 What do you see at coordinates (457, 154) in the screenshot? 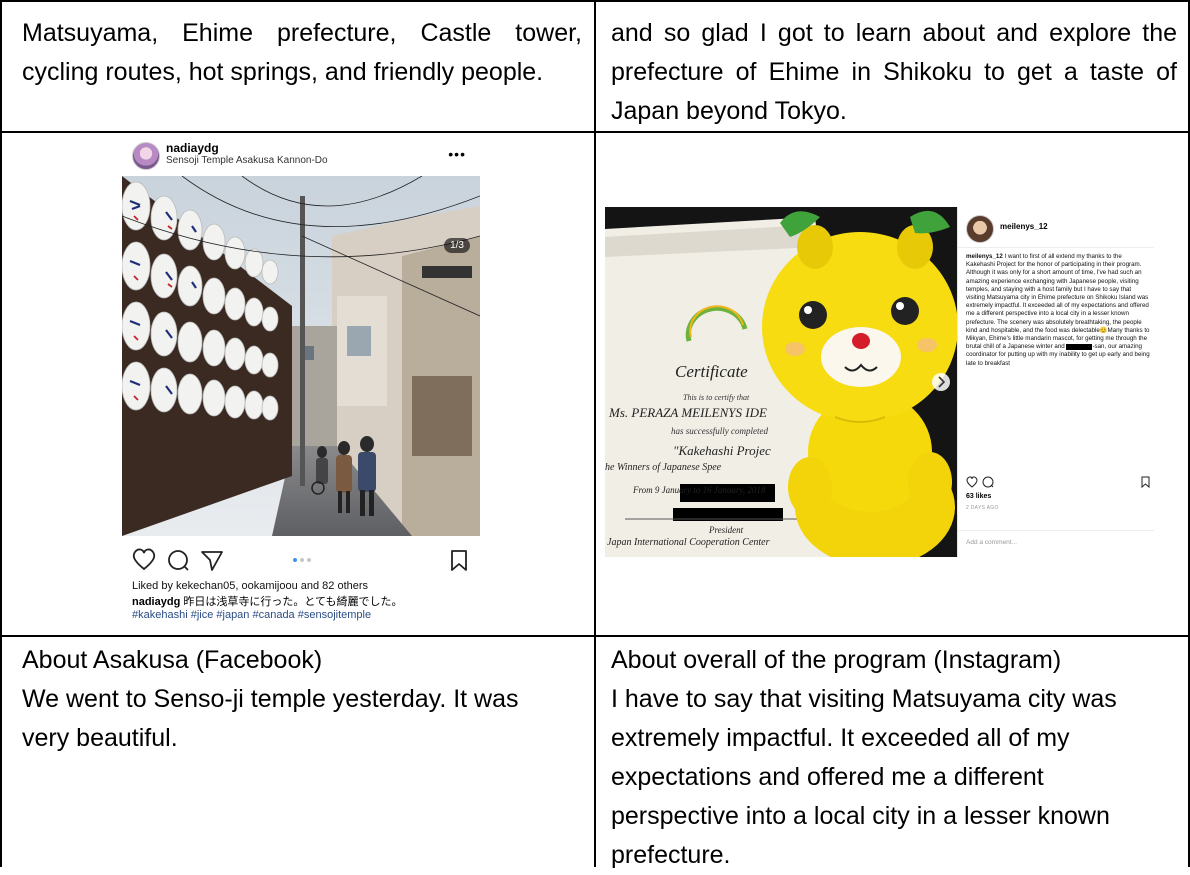
I see `more-options-icon: •••` at bounding box center [457, 154].